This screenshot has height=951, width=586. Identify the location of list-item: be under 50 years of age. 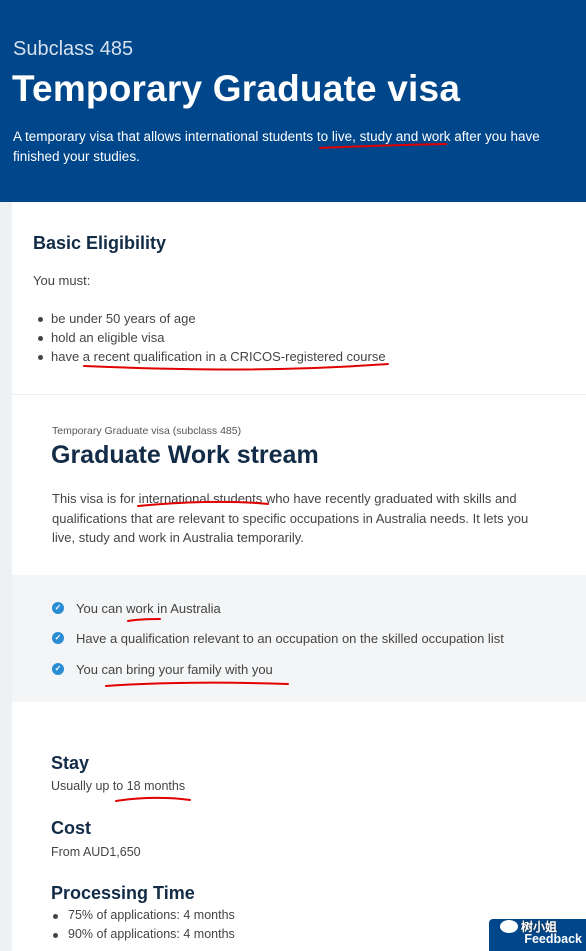
(212, 320).